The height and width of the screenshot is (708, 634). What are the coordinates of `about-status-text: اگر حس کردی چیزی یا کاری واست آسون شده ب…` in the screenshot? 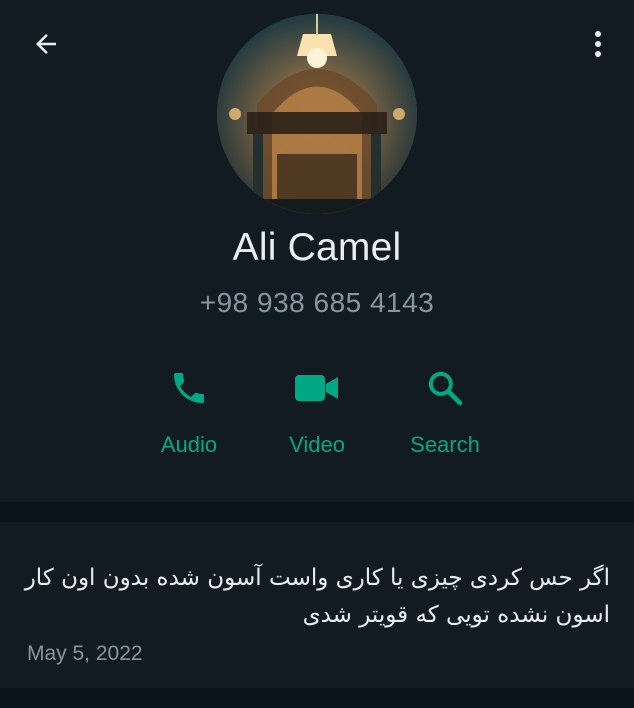 It's located at (317, 596).